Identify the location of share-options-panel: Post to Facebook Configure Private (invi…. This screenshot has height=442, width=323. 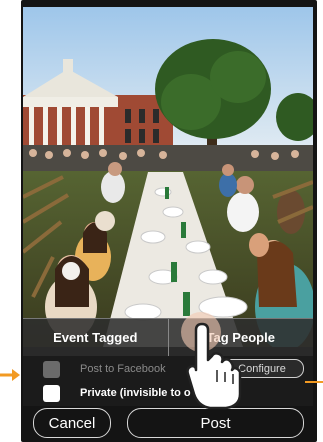
(168, 381).